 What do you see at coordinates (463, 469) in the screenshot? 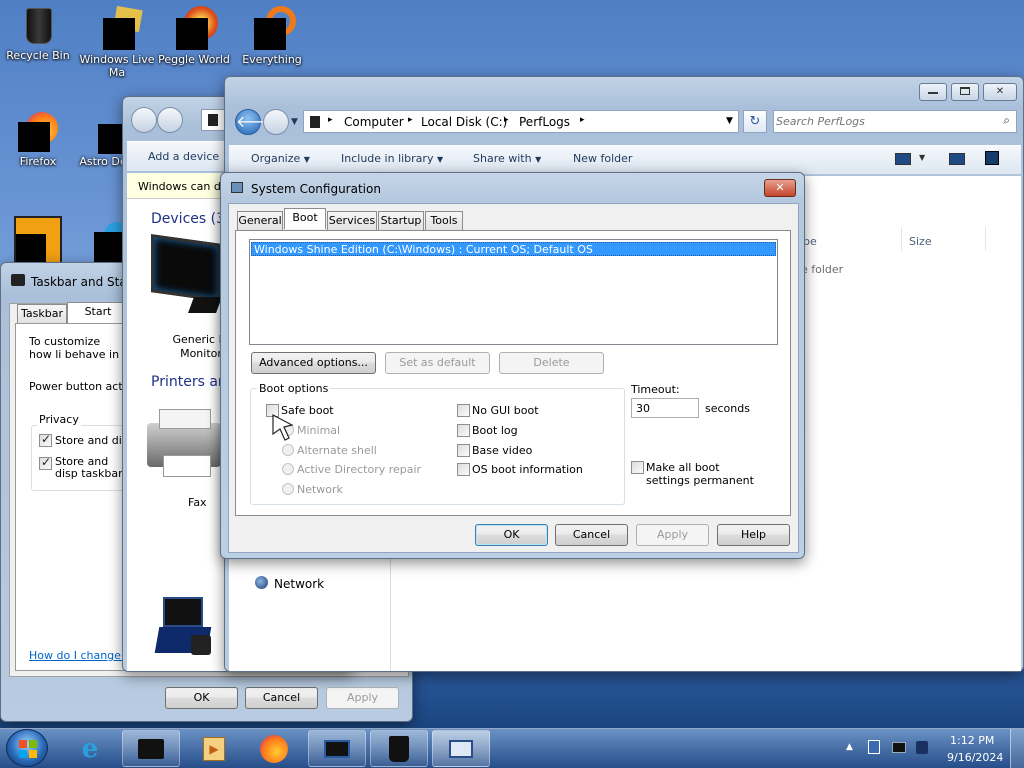
I see `os-boot-info-checkbox` at bounding box center [463, 469].